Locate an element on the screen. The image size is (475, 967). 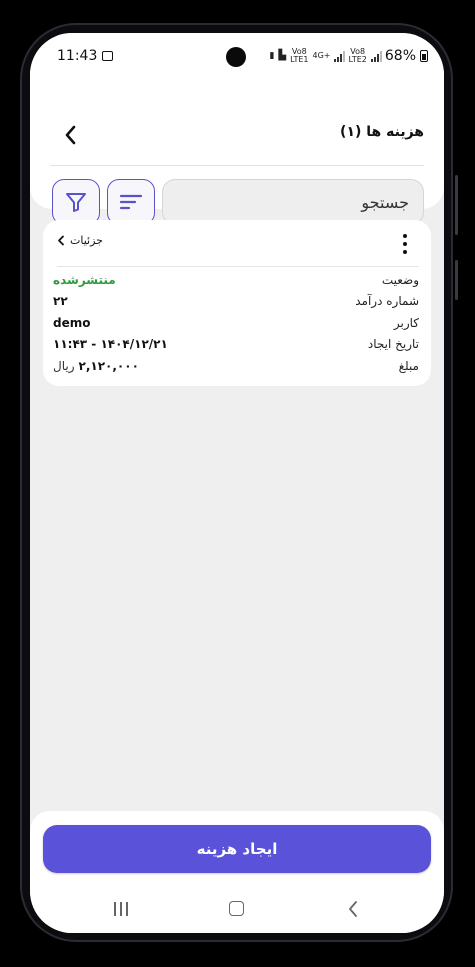
status-badge: منتشرشده is located at coordinates (84, 280).